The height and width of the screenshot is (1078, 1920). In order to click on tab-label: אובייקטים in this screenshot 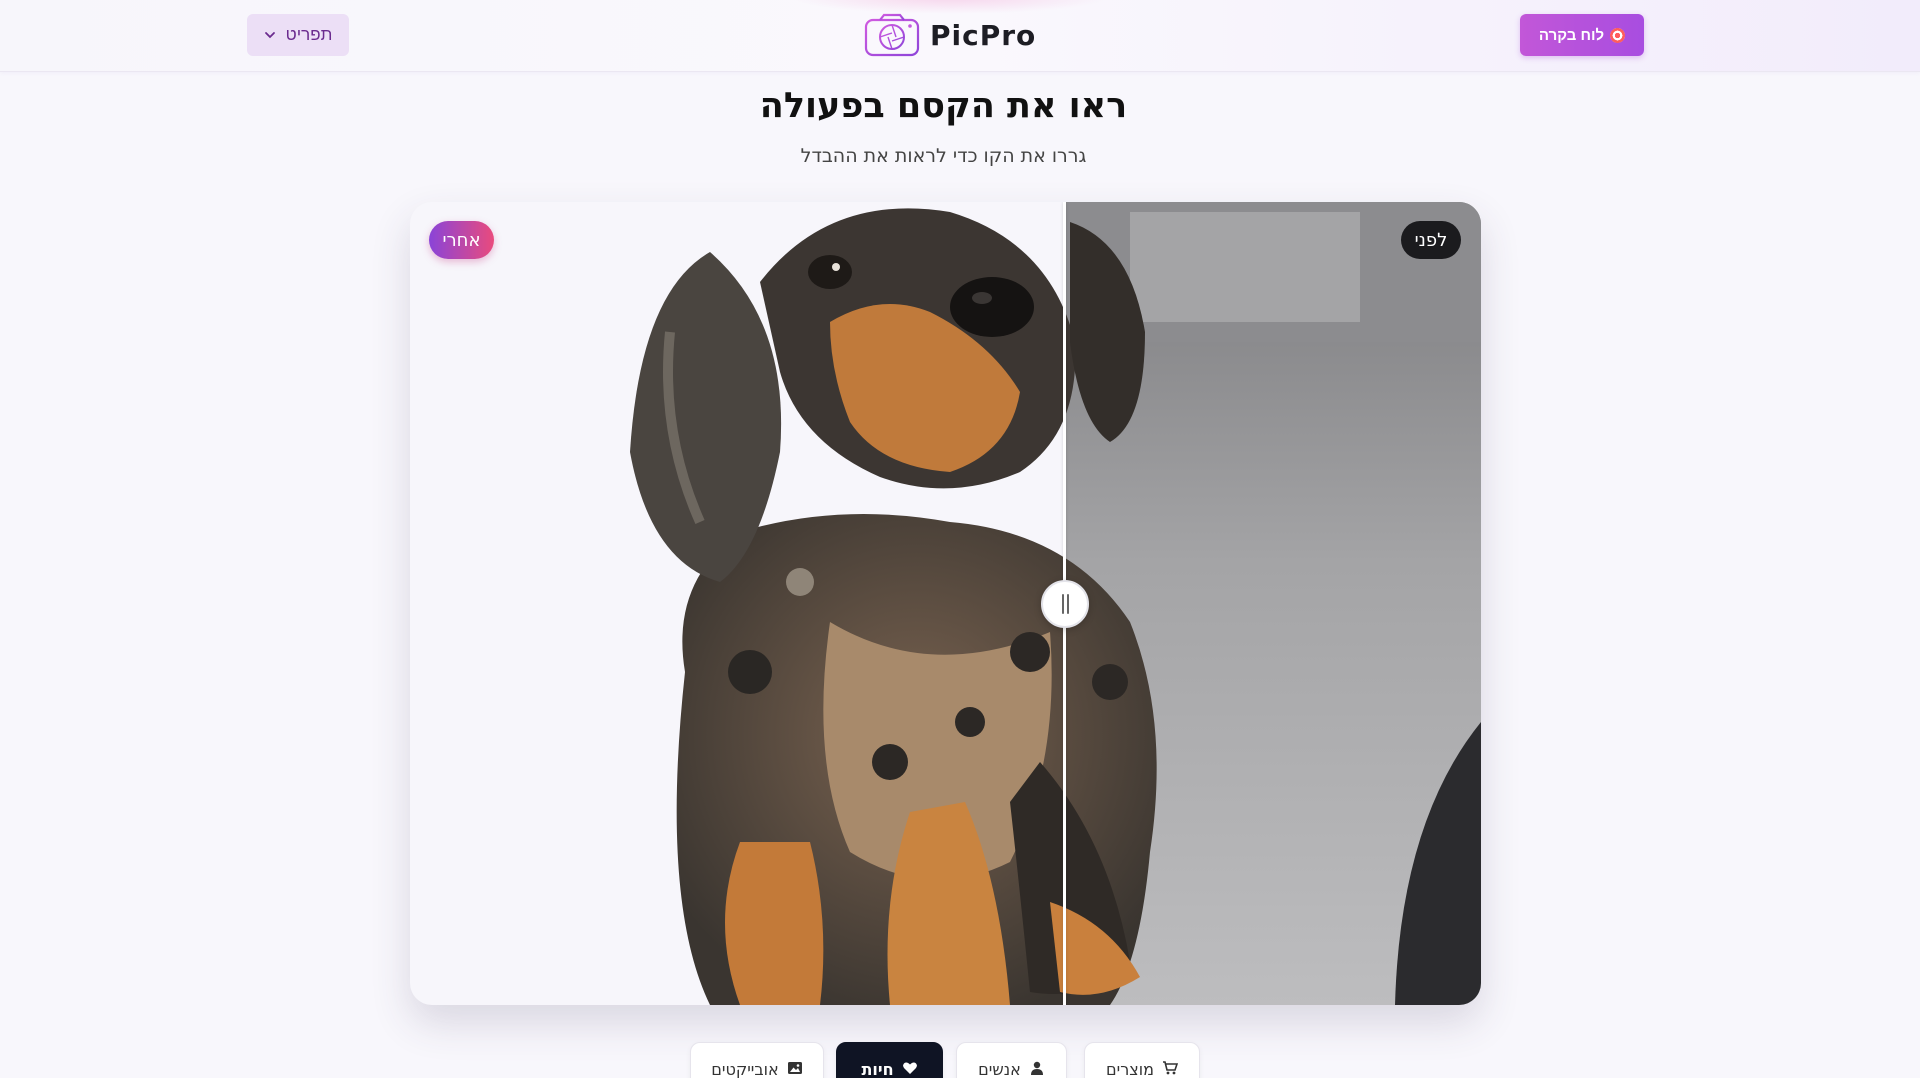, I will do `click(745, 1069)`.